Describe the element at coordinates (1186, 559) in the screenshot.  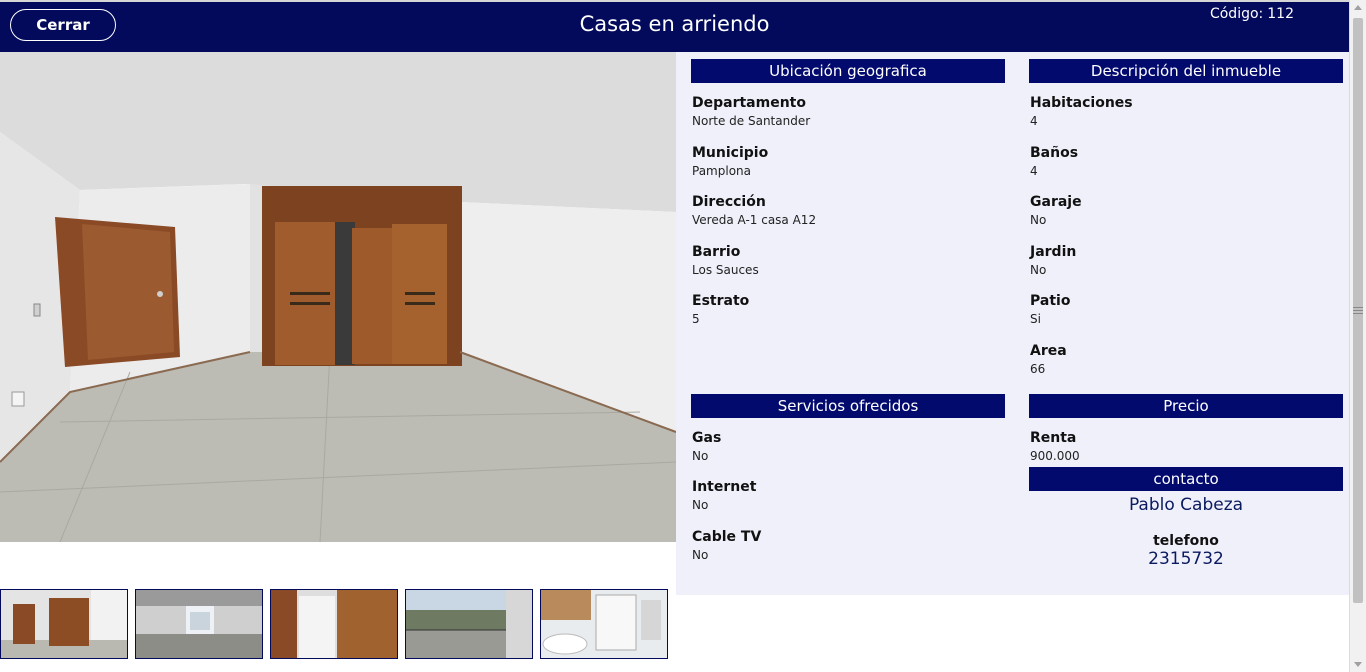
I see `phone-value: 2315732` at that location.